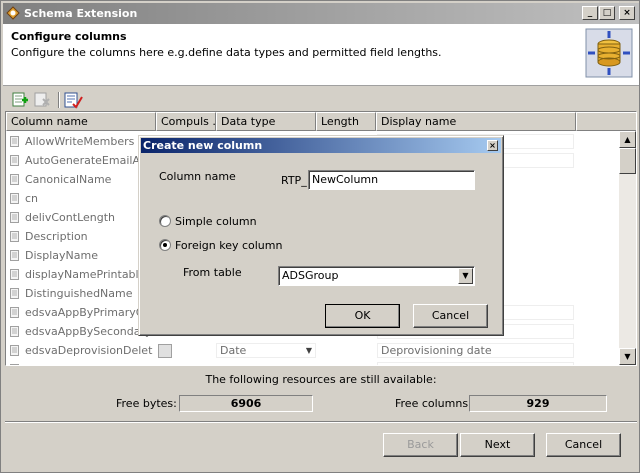 Image resolution: width=640 pixels, height=473 pixels. What do you see at coordinates (165, 351) in the screenshot?
I see `compulsory-checkbox` at bounding box center [165, 351].